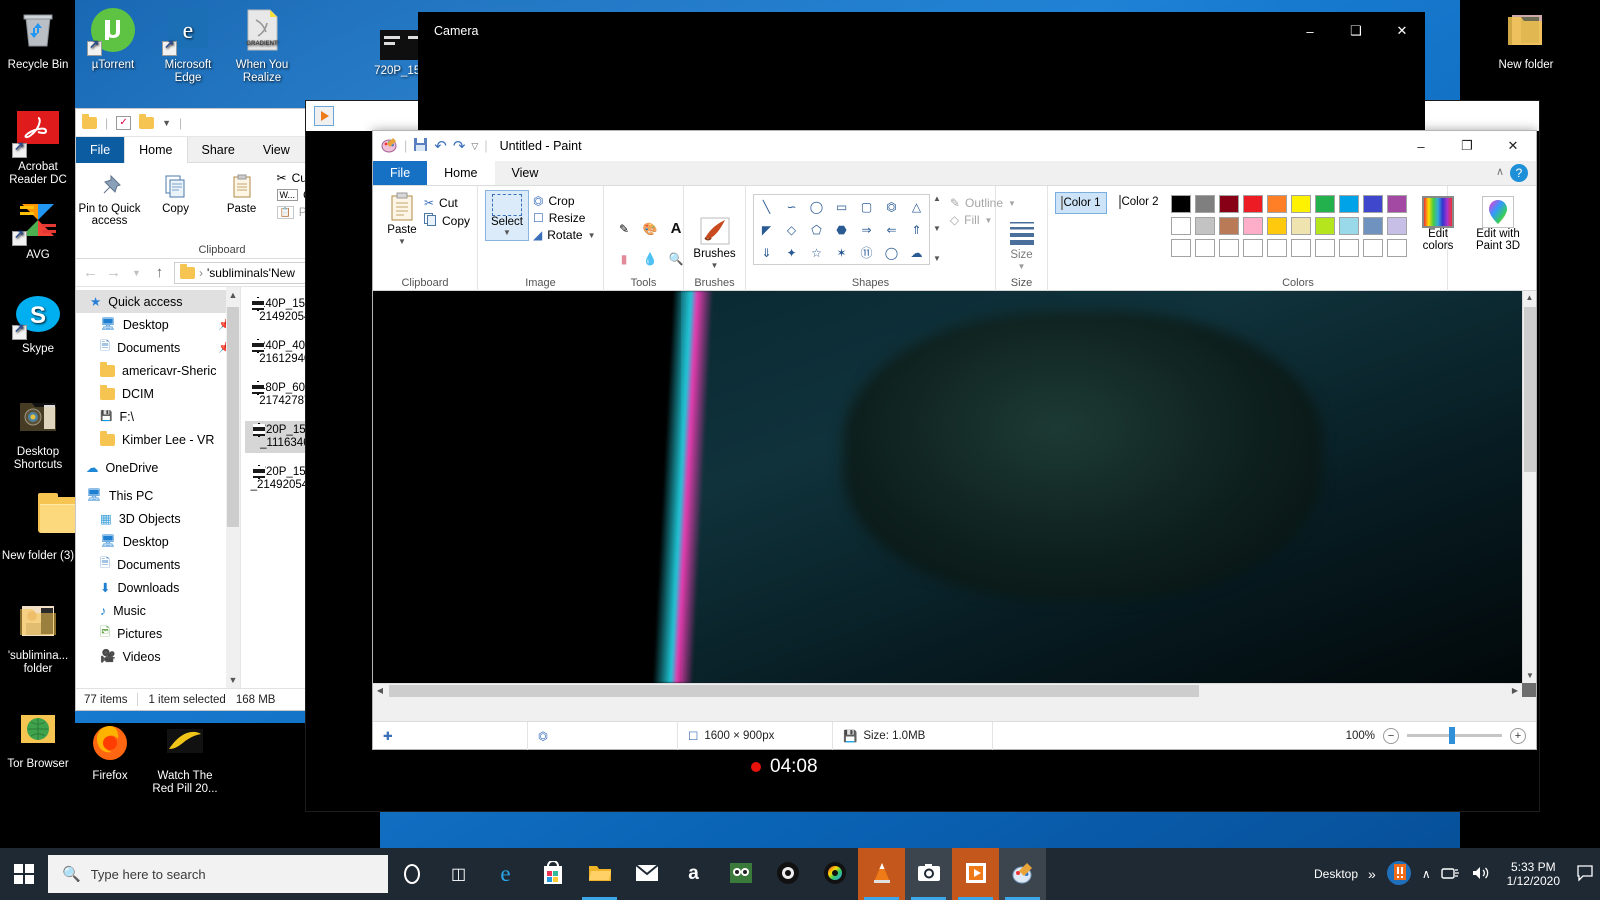  I want to click on paint-group-tools: ✎ 🎨 A ▮ 💧 🔍 Tools, so click(644, 238).